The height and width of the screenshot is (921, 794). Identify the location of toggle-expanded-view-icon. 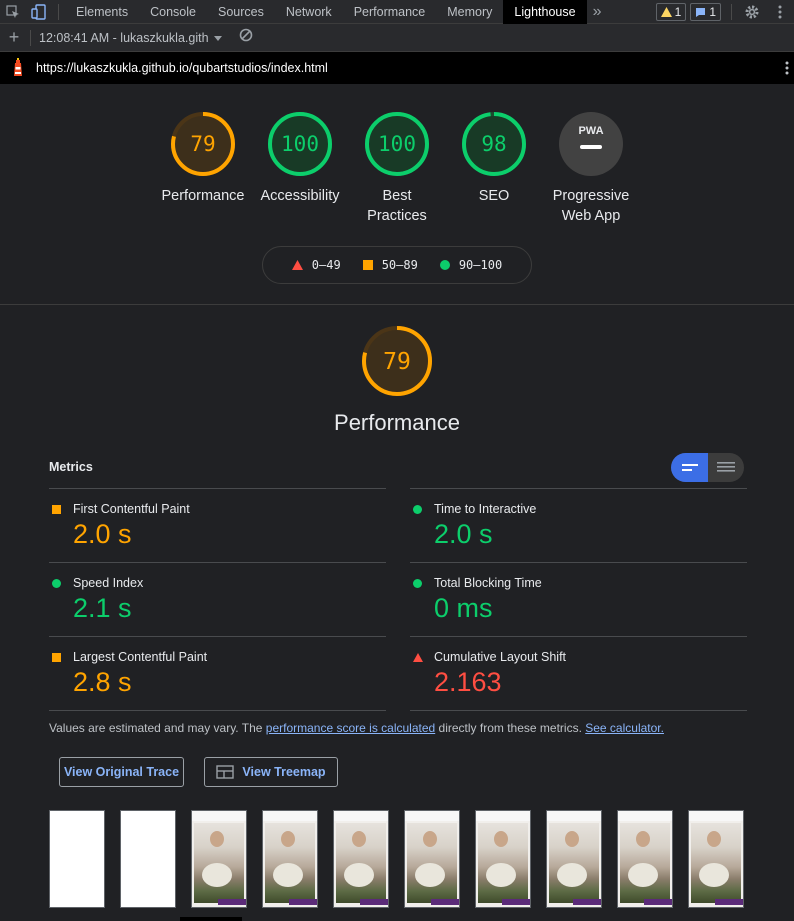
(726, 467).